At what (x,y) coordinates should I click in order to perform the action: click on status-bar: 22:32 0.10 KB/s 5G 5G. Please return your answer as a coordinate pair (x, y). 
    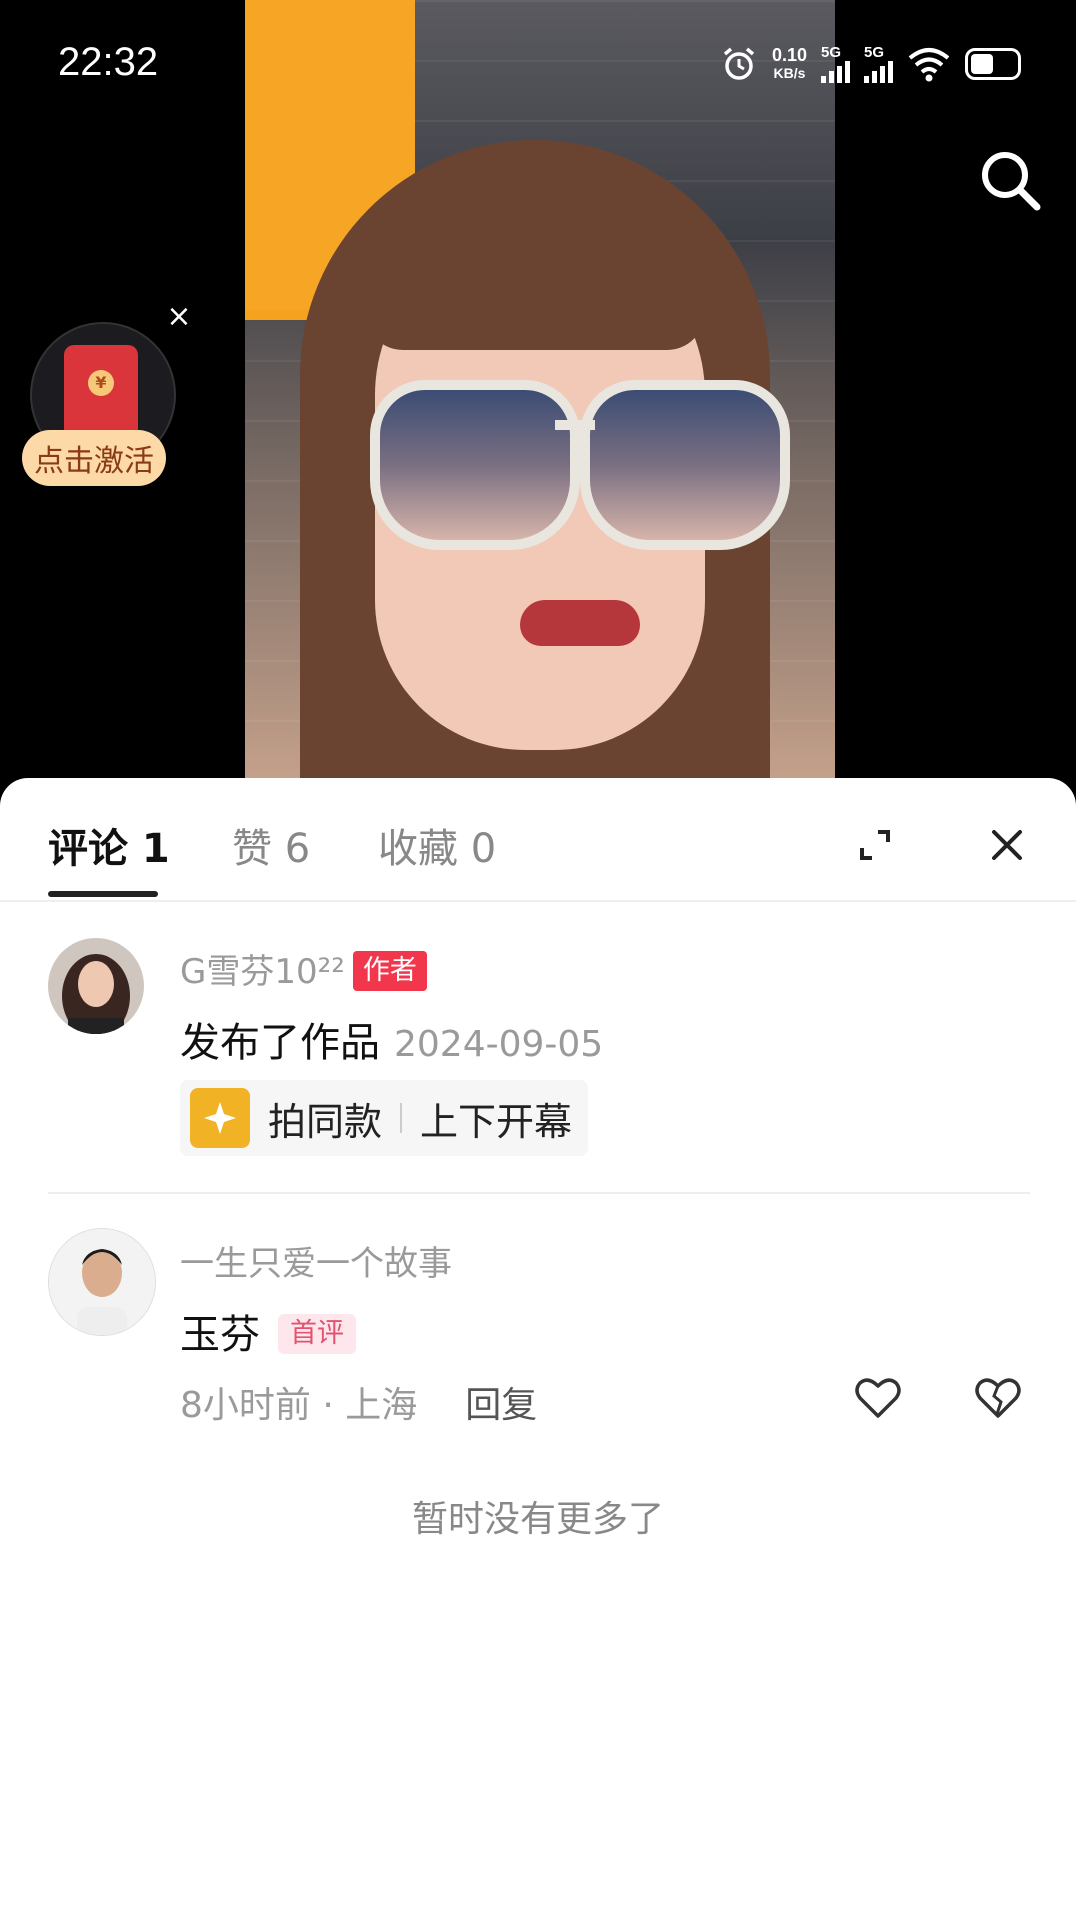
    Looking at the image, I should click on (538, 65).